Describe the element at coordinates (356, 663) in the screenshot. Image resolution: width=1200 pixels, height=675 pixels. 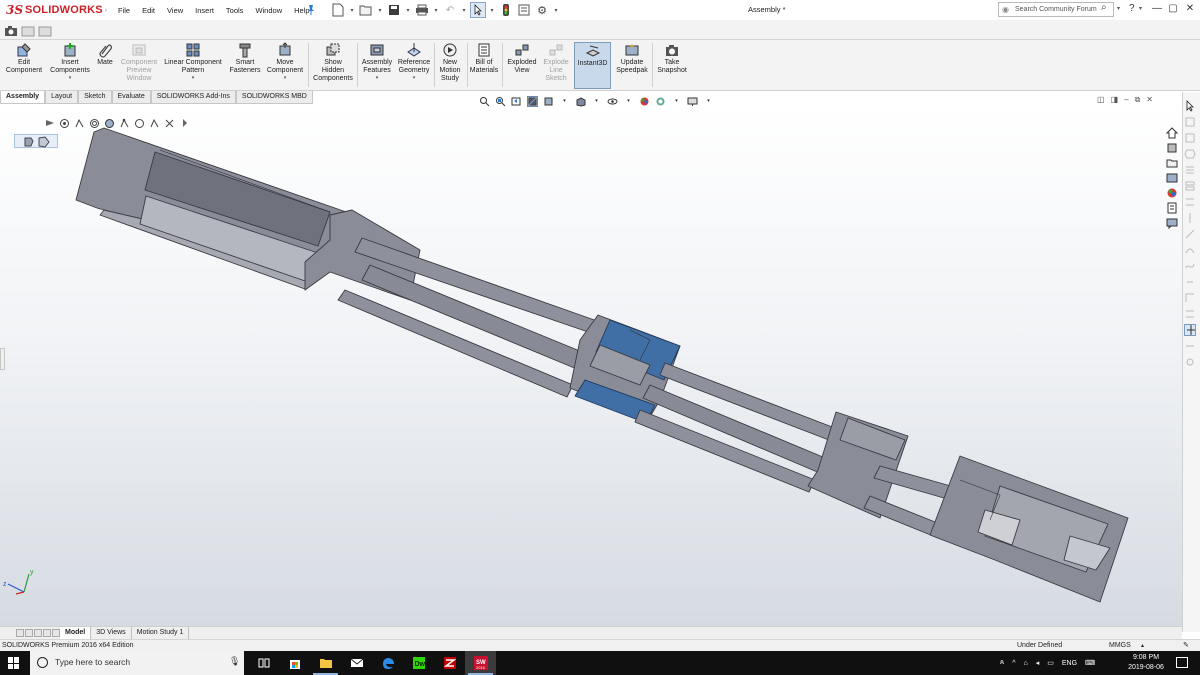
I see `mail-icon` at that location.